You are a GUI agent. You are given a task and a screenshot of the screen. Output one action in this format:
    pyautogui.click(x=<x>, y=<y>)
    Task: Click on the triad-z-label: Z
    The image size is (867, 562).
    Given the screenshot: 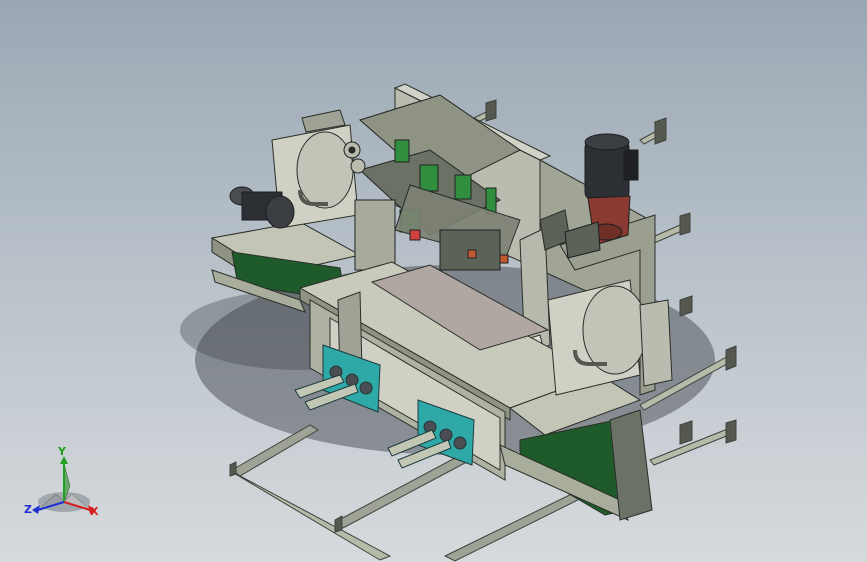 What is the action you would take?
    pyautogui.click(x=28, y=509)
    